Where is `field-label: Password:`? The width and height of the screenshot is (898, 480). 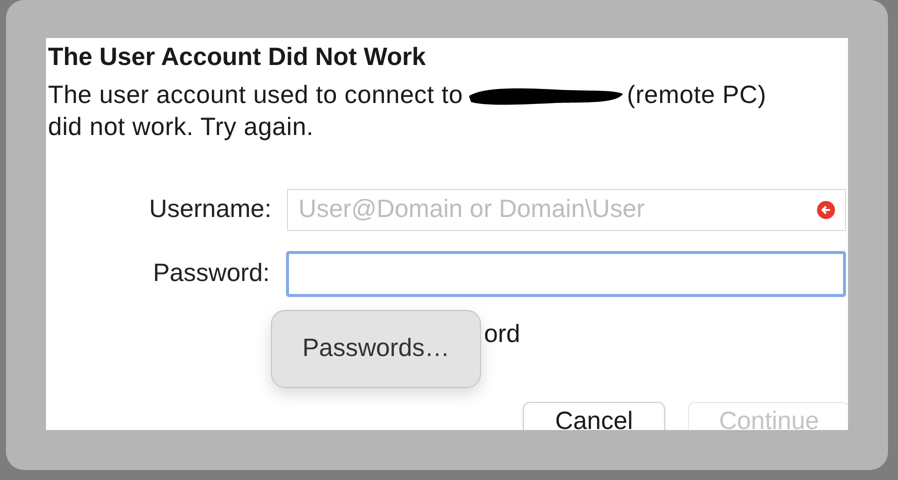
field-label: Password: is located at coordinates (211, 274).